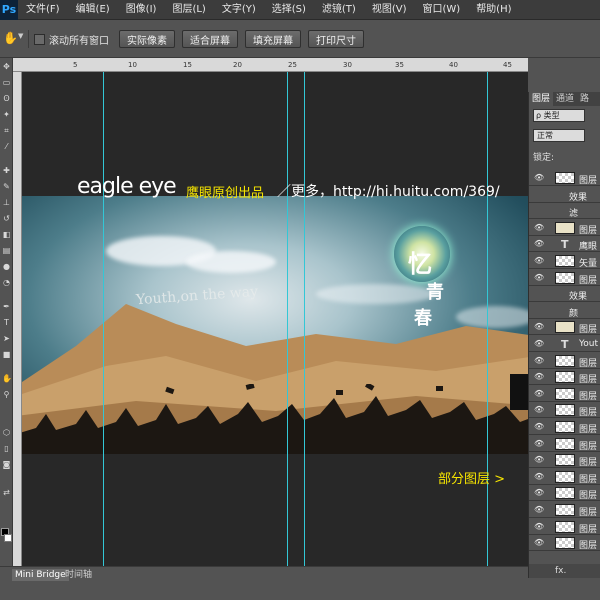  What do you see at coordinates (6, 218) in the screenshot?
I see `history-brush-icon: ↺` at bounding box center [6, 218].